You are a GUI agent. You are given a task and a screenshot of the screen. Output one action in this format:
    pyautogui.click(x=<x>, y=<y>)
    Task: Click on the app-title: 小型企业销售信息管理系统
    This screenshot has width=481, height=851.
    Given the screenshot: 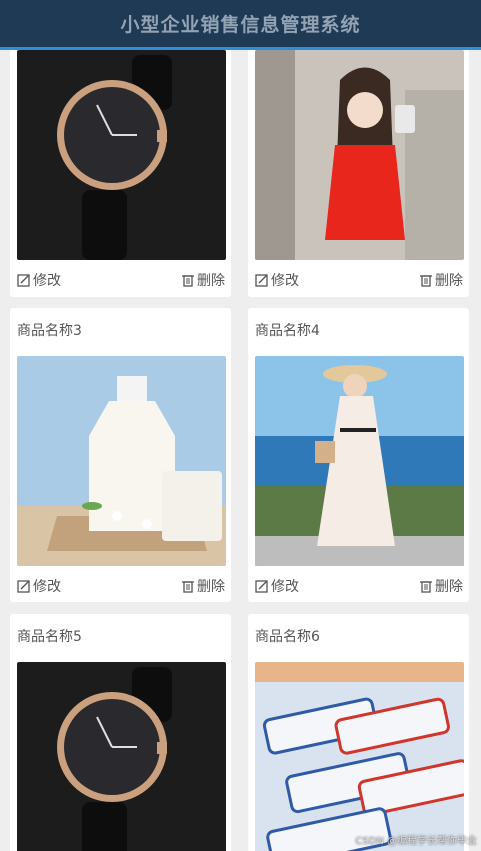 What is the action you would take?
    pyautogui.click(x=240, y=25)
    